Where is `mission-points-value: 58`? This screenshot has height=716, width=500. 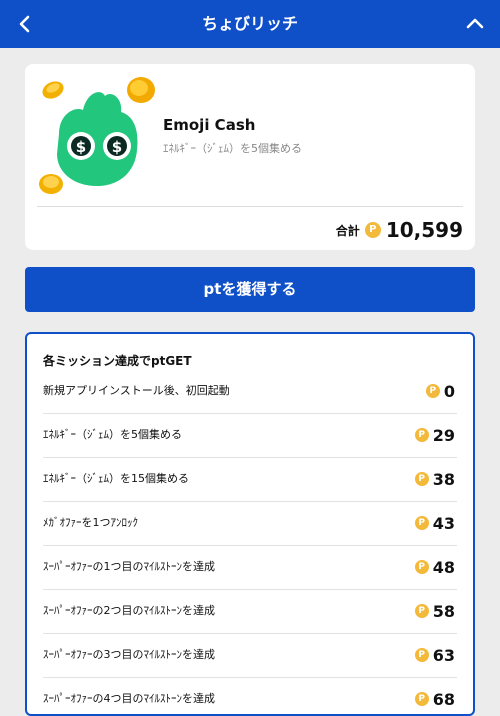
mission-points-value: 58 is located at coordinates (443, 611).